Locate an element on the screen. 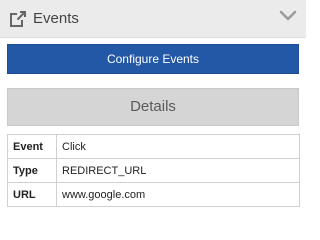 This screenshot has width=320, height=240. row-key: Event is located at coordinates (32, 146).